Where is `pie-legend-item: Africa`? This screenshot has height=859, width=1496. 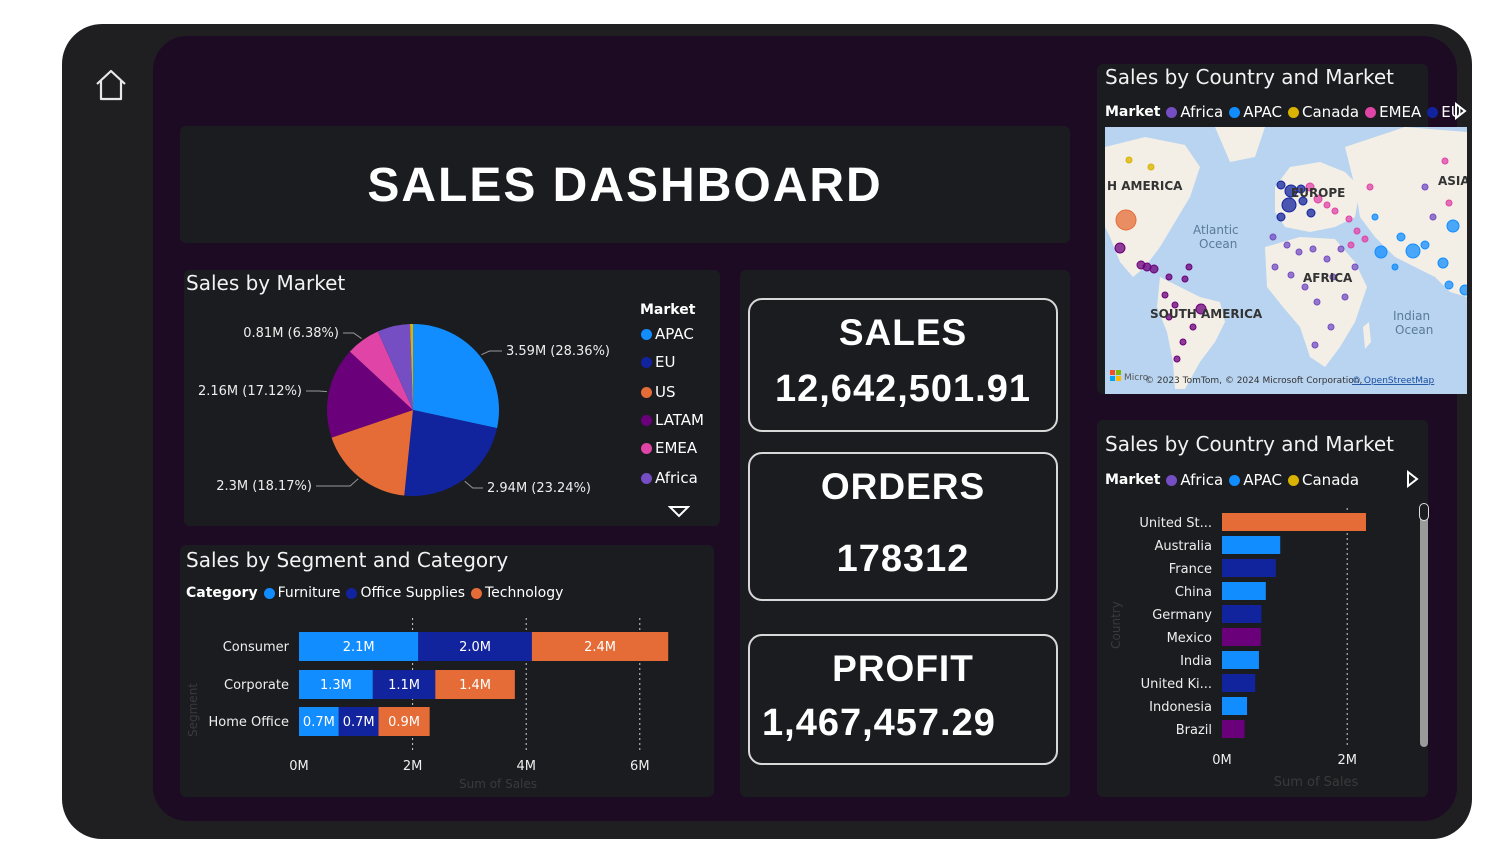 pie-legend-item: Africa is located at coordinates (666, 478).